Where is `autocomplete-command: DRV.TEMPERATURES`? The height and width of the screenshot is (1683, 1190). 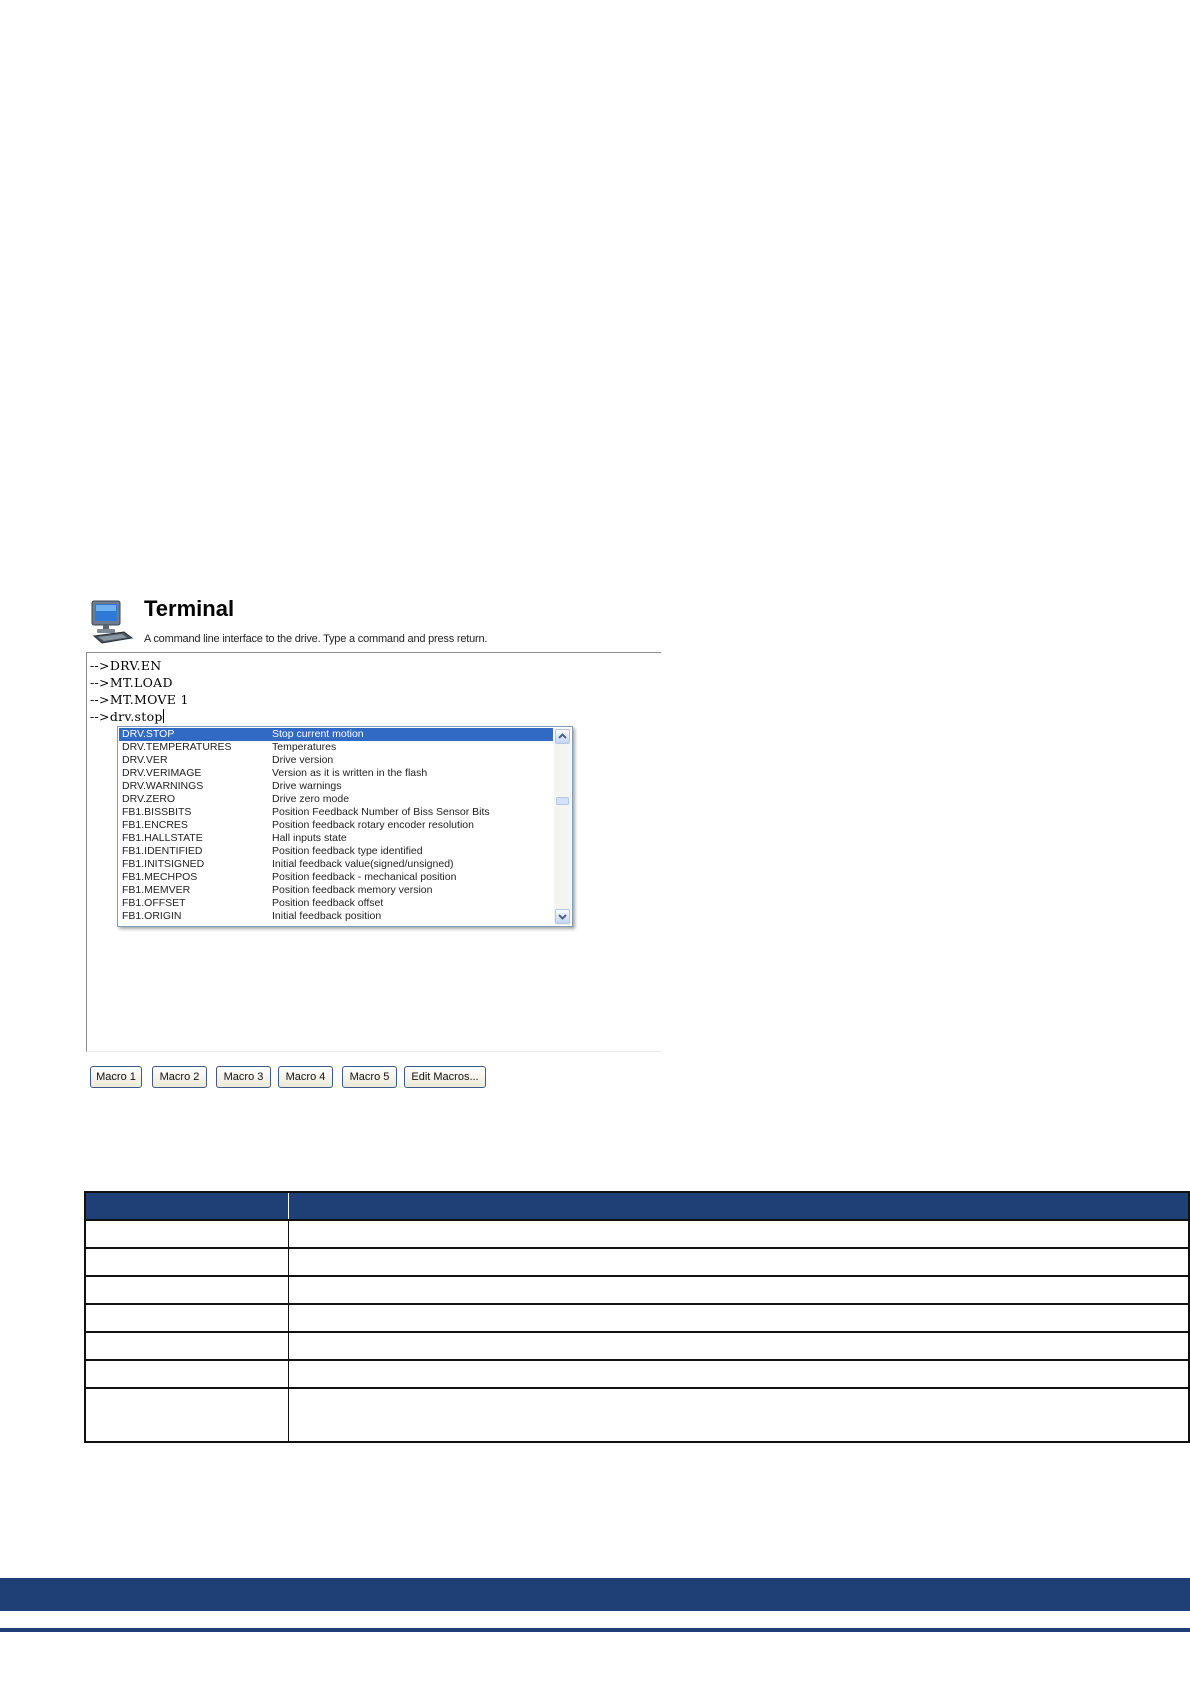 autocomplete-command: DRV.TEMPERATURES is located at coordinates (177, 747).